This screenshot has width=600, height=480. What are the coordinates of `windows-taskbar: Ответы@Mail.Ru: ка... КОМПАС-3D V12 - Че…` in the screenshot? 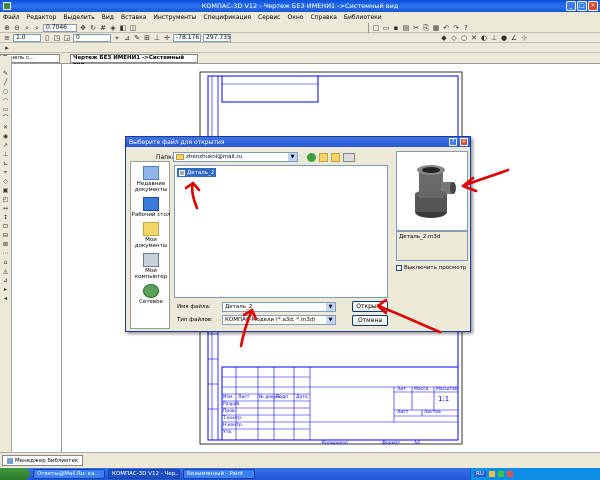 It's located at (300, 474).